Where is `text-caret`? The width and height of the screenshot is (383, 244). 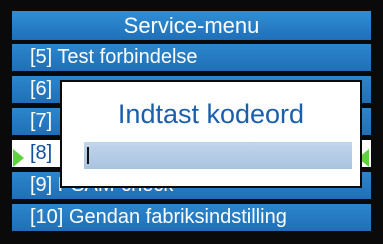 text-caret is located at coordinates (88, 155).